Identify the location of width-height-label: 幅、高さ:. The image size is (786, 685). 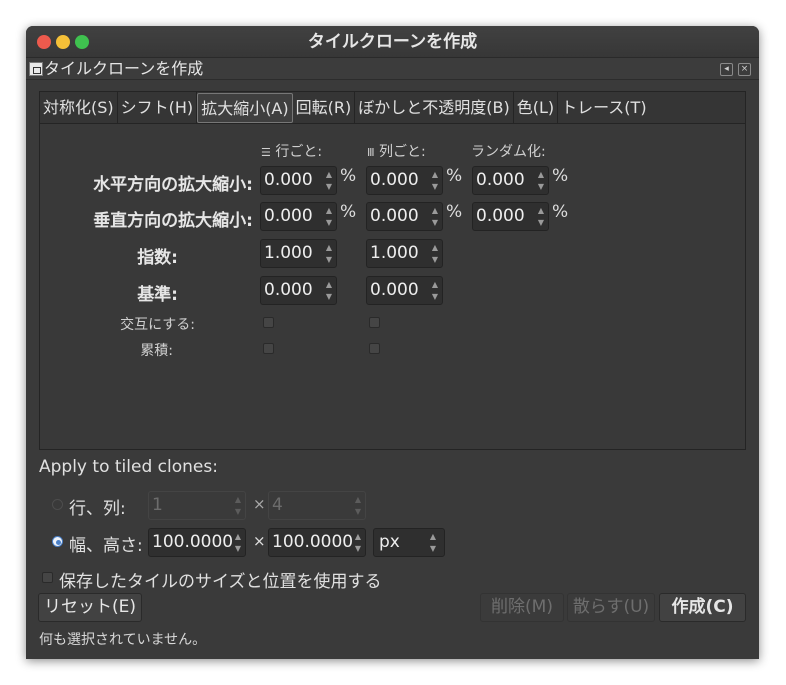
(106, 546).